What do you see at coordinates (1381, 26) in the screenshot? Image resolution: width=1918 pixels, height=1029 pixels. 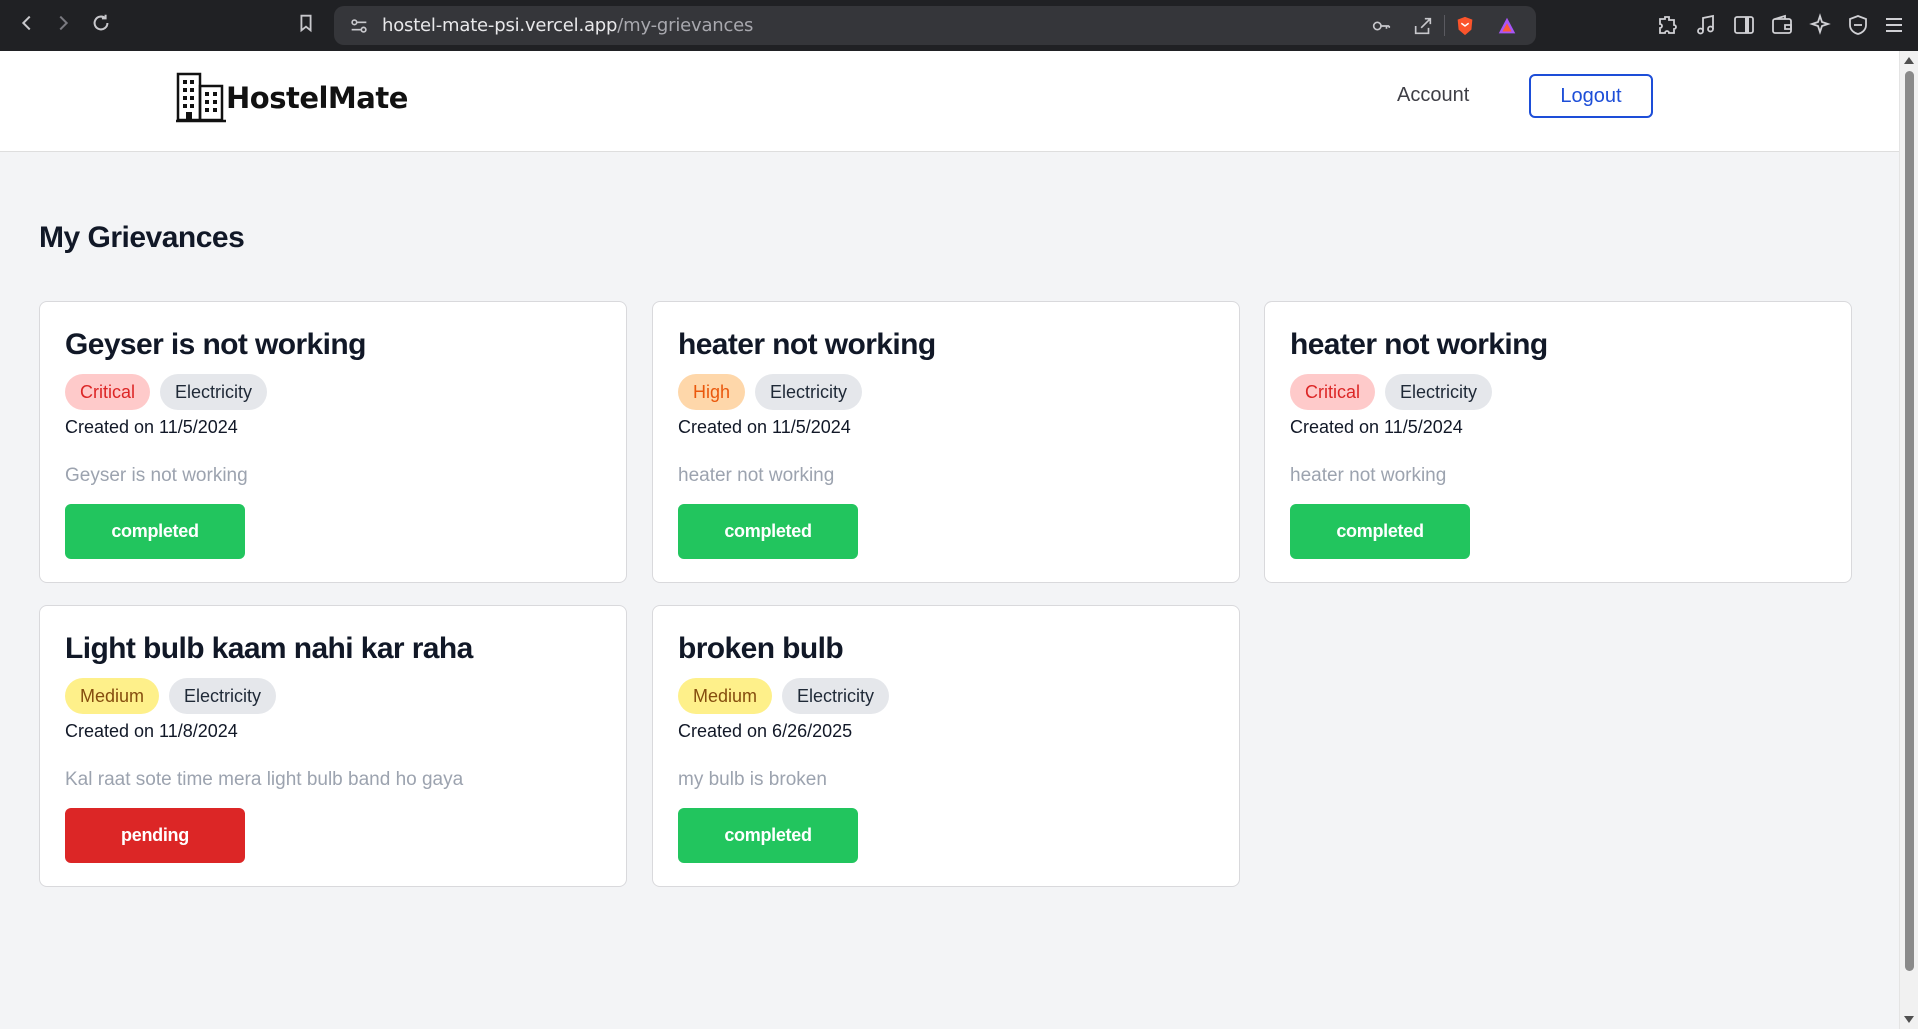 I see `key-icon` at bounding box center [1381, 26].